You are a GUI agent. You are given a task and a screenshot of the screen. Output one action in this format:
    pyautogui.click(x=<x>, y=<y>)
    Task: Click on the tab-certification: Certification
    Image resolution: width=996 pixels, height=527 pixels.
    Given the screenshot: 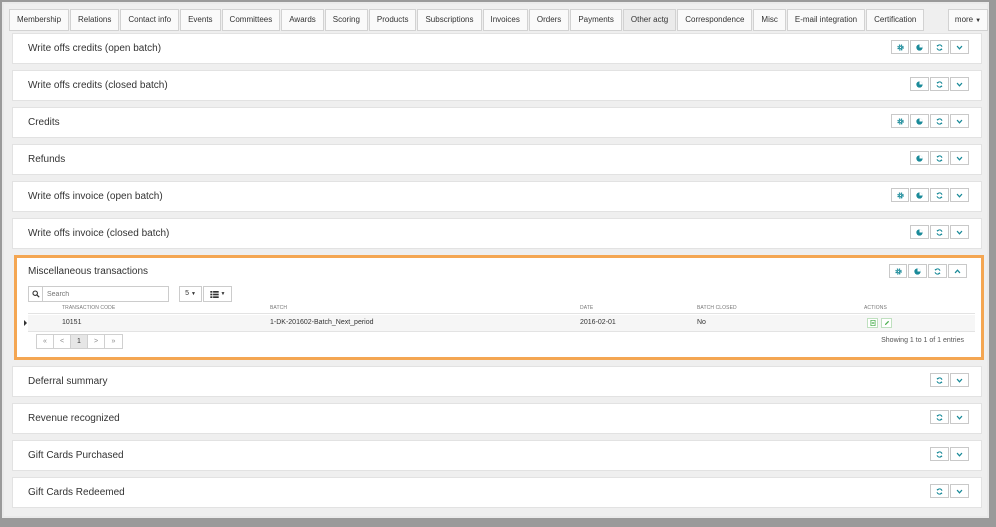 What is the action you would take?
    pyautogui.click(x=895, y=20)
    